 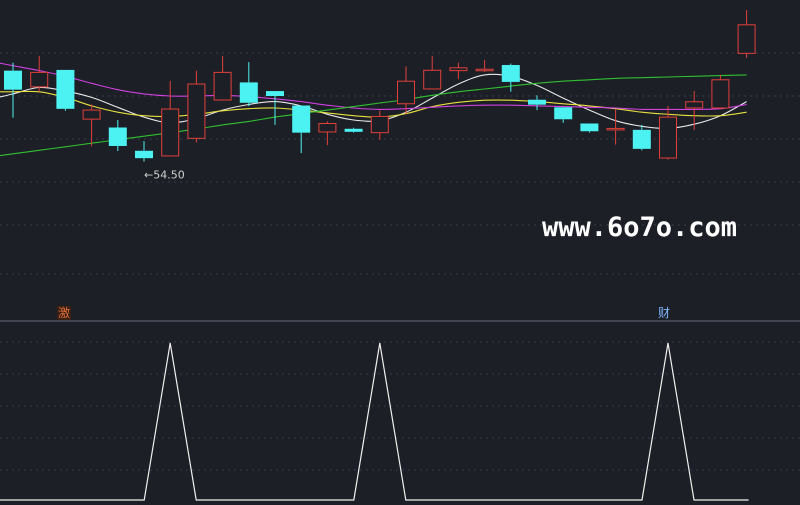 I want to click on low-price-label: ←54.50, so click(x=164, y=175).